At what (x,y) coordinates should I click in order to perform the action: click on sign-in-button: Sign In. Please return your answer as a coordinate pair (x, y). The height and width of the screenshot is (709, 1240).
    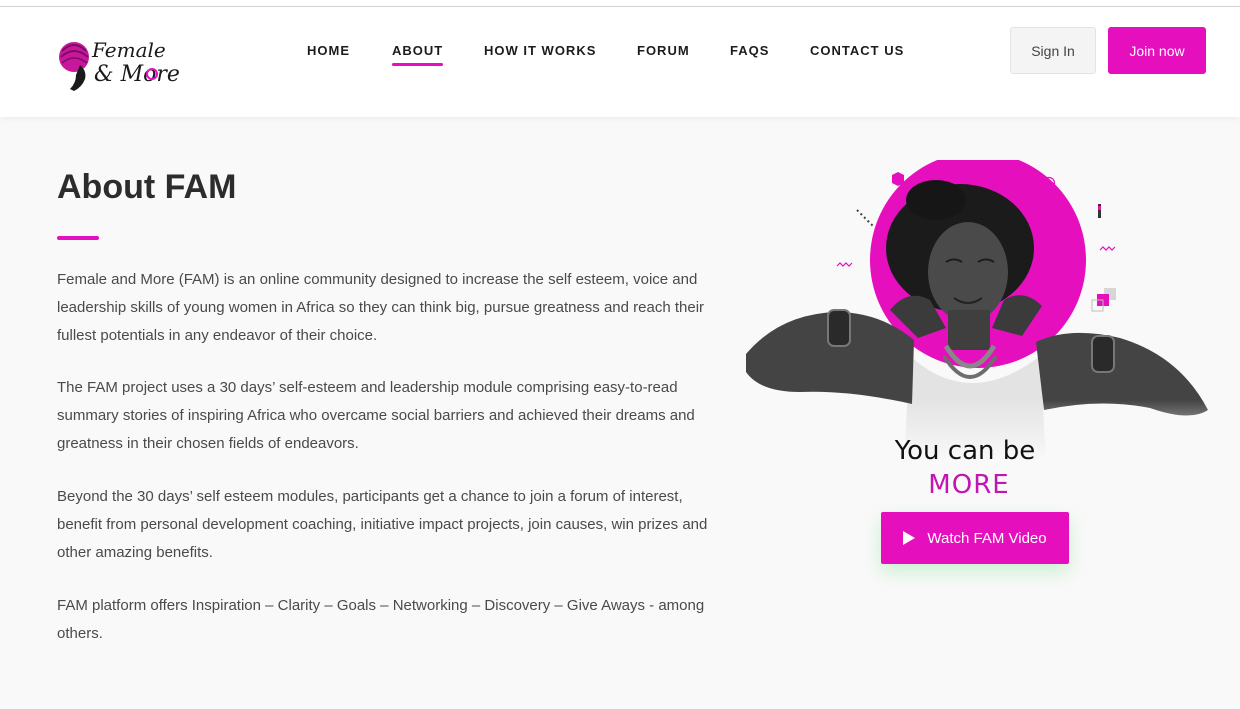
    Looking at the image, I should click on (1053, 50).